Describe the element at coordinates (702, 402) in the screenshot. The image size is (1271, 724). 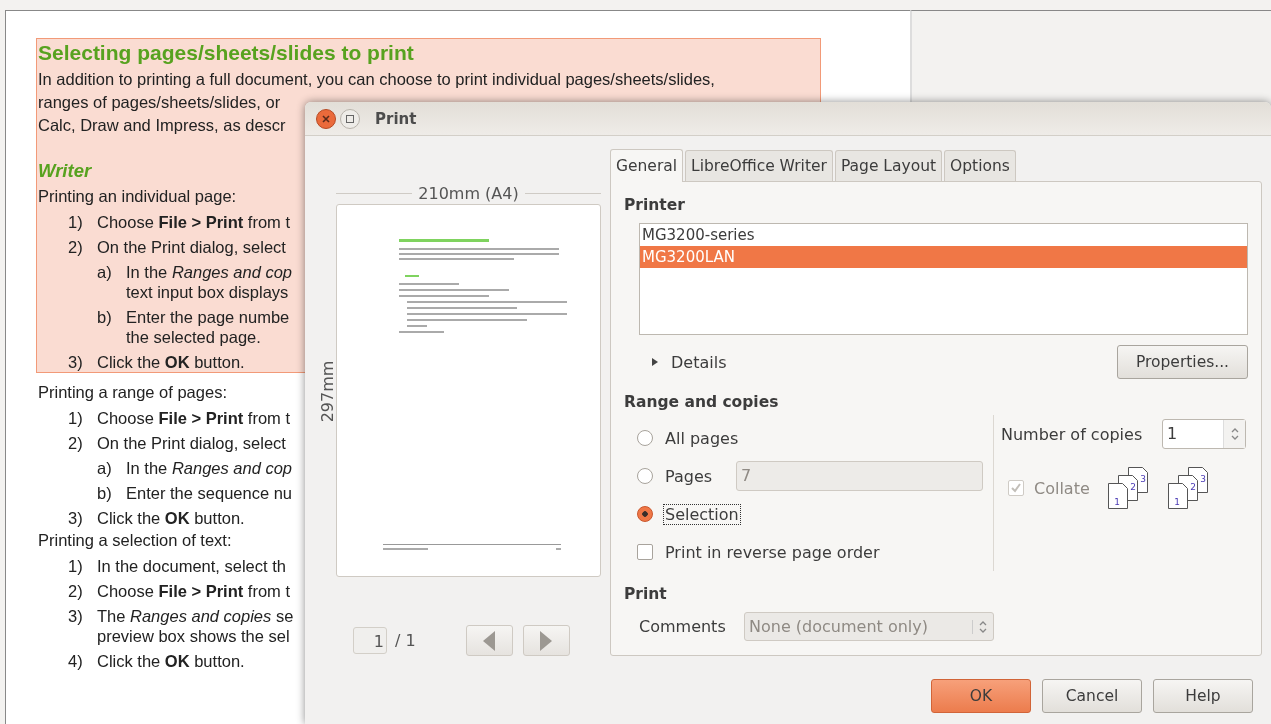
I see `section-heading: Range and copies` at that location.